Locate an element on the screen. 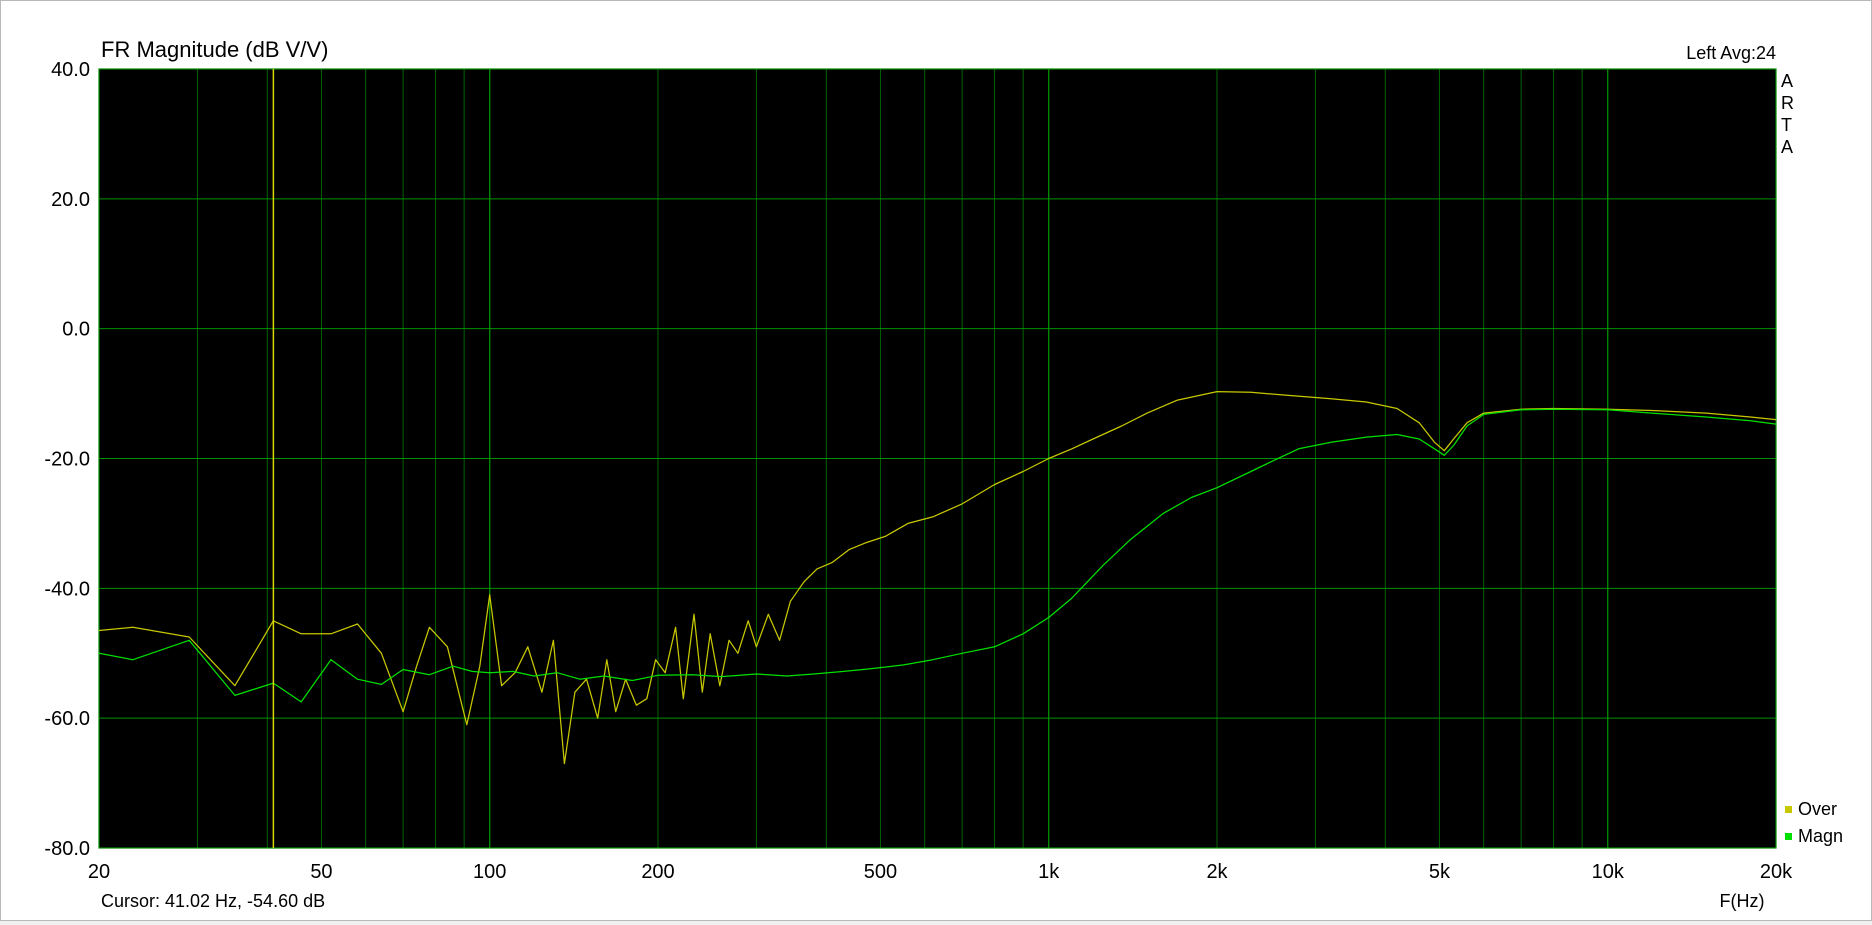 The image size is (1872, 925). legend-label-magn: Magn is located at coordinates (1820, 836).